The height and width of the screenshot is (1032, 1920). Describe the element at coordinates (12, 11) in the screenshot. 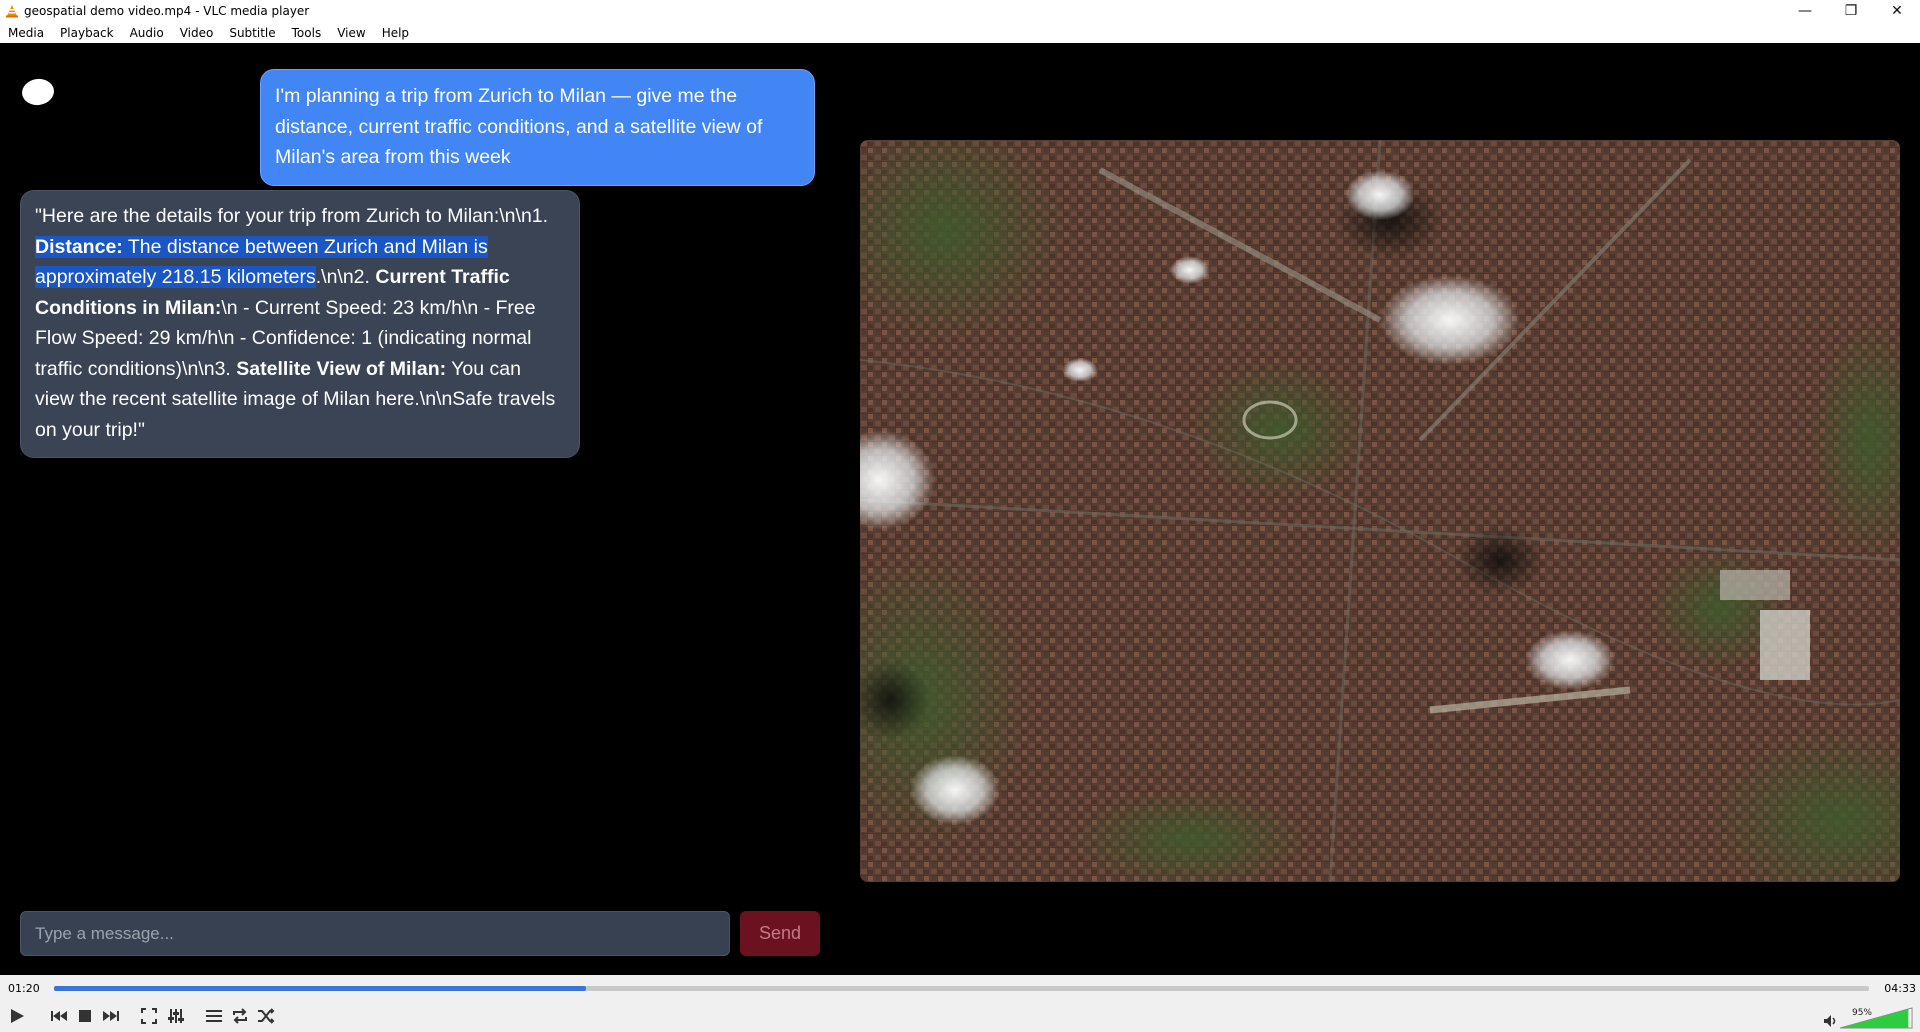

I see `vlc-cone-icon` at that location.